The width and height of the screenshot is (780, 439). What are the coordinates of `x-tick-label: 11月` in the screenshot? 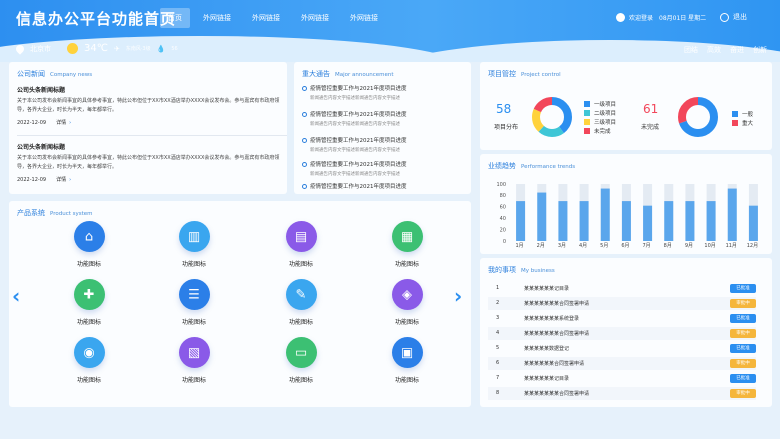 It's located at (731, 246).